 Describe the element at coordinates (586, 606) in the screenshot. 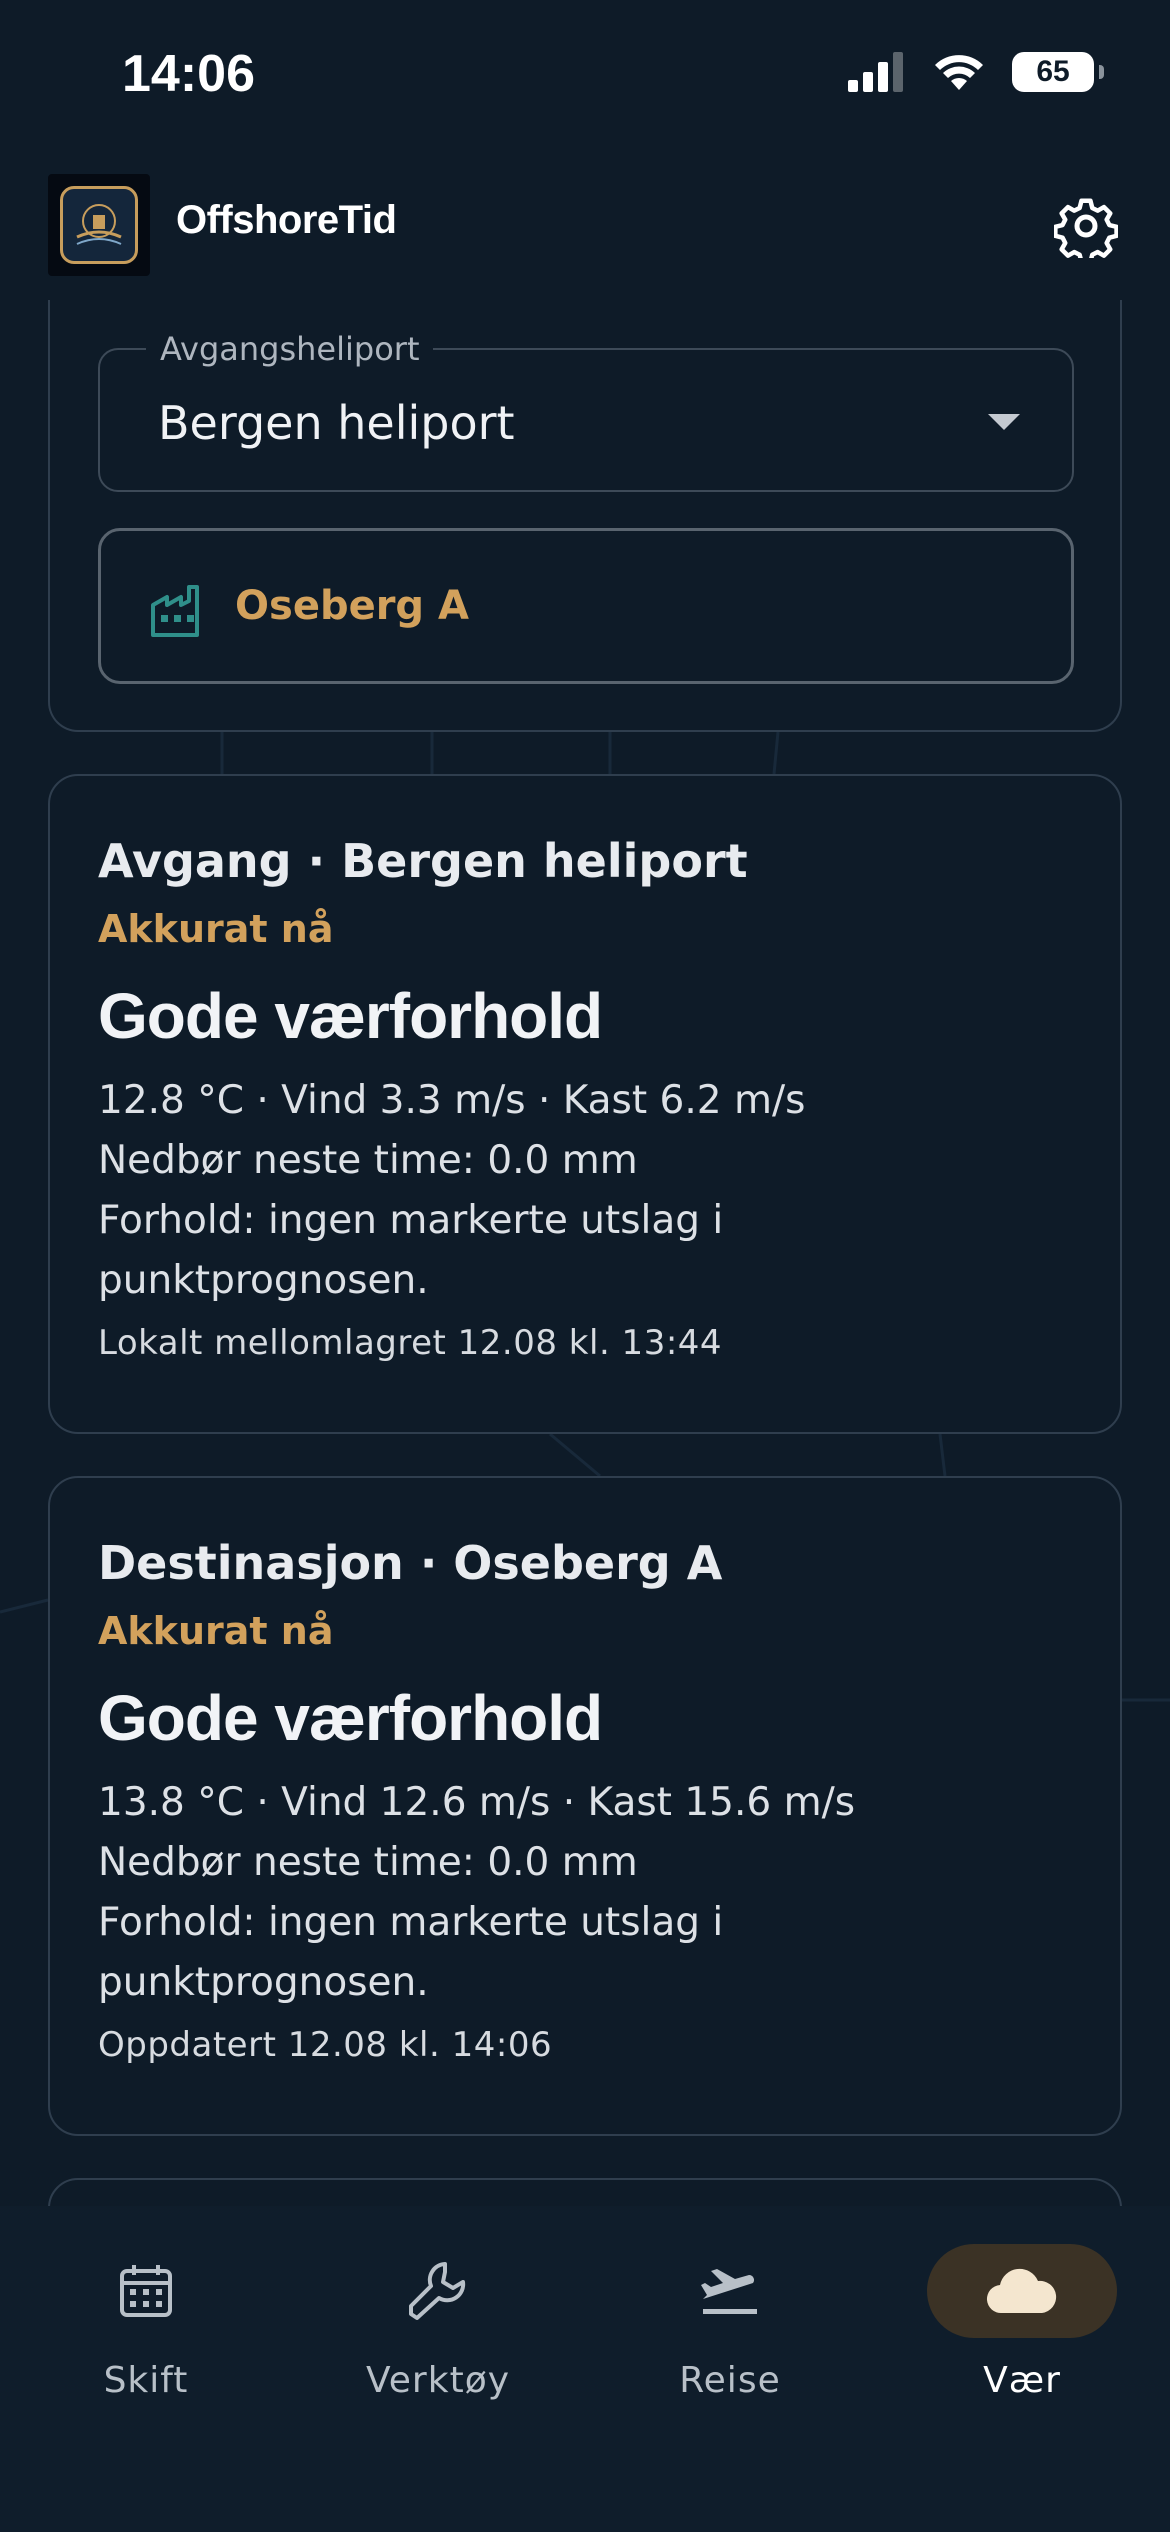

I see `destination-button: Oseberg A` at that location.